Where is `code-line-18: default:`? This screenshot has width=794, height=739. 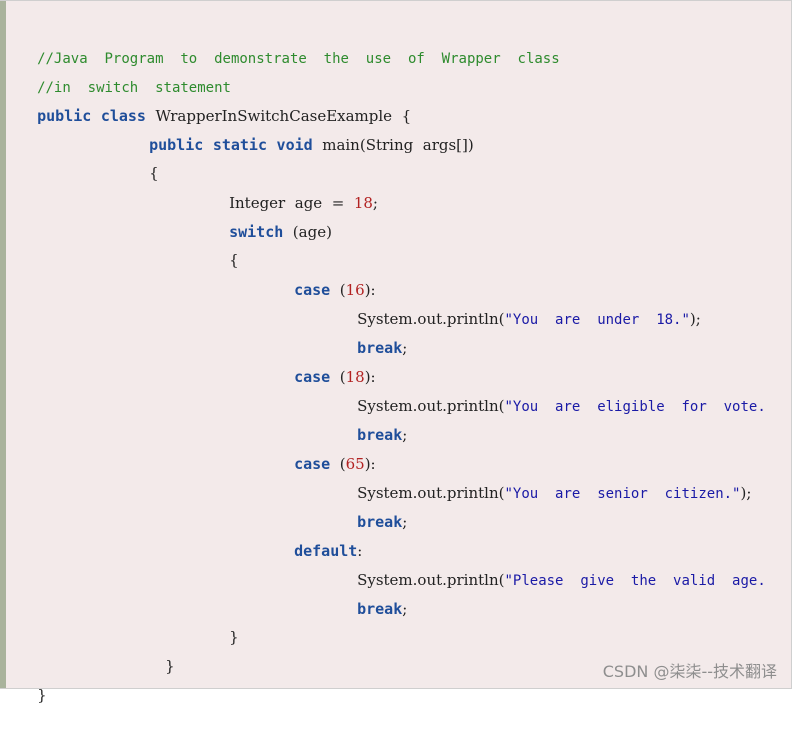 code-line-18: default: is located at coordinates (318, 534).